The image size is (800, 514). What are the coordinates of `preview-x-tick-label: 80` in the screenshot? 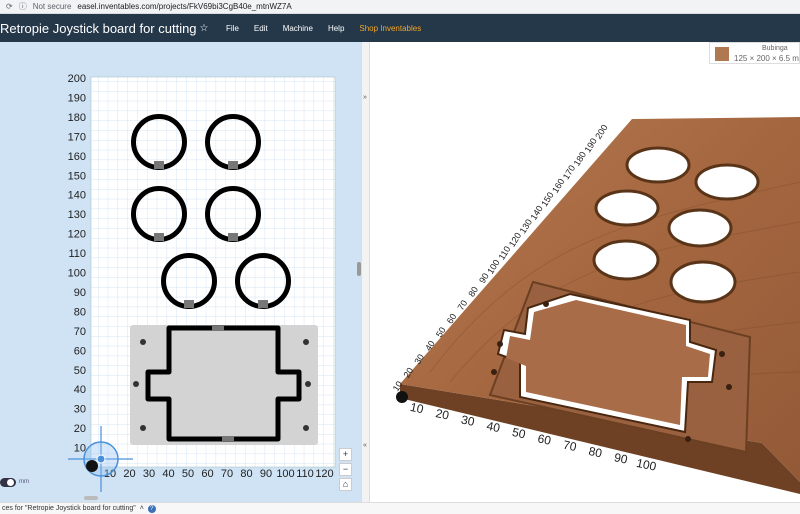 It's located at (595, 452).